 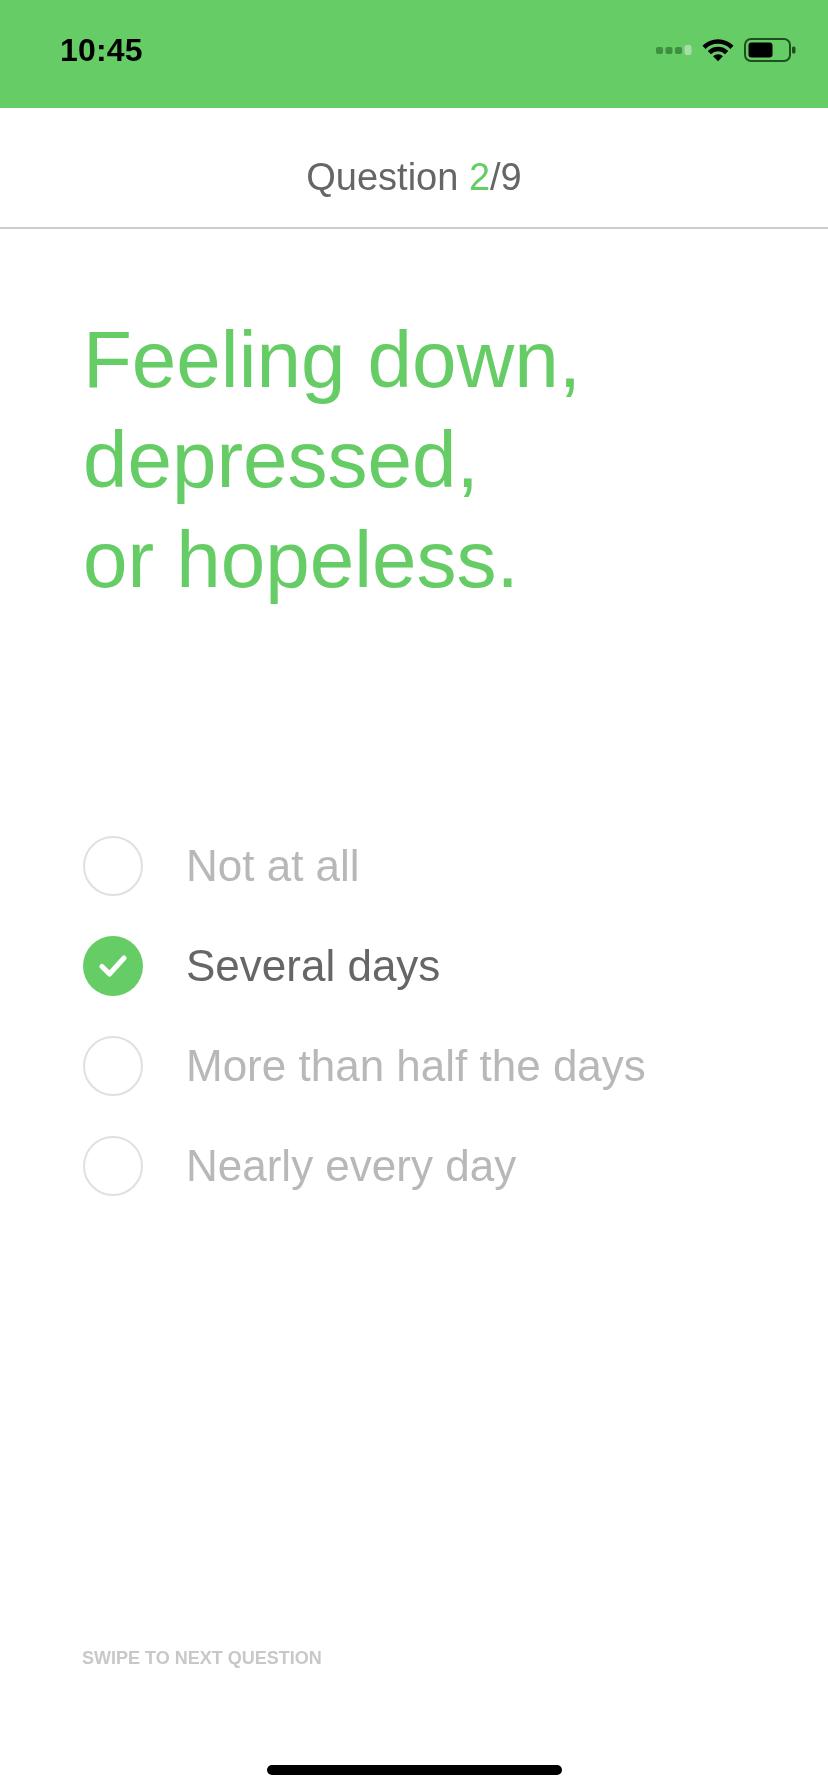 I want to click on option-label: Several days, so click(x=313, y=966).